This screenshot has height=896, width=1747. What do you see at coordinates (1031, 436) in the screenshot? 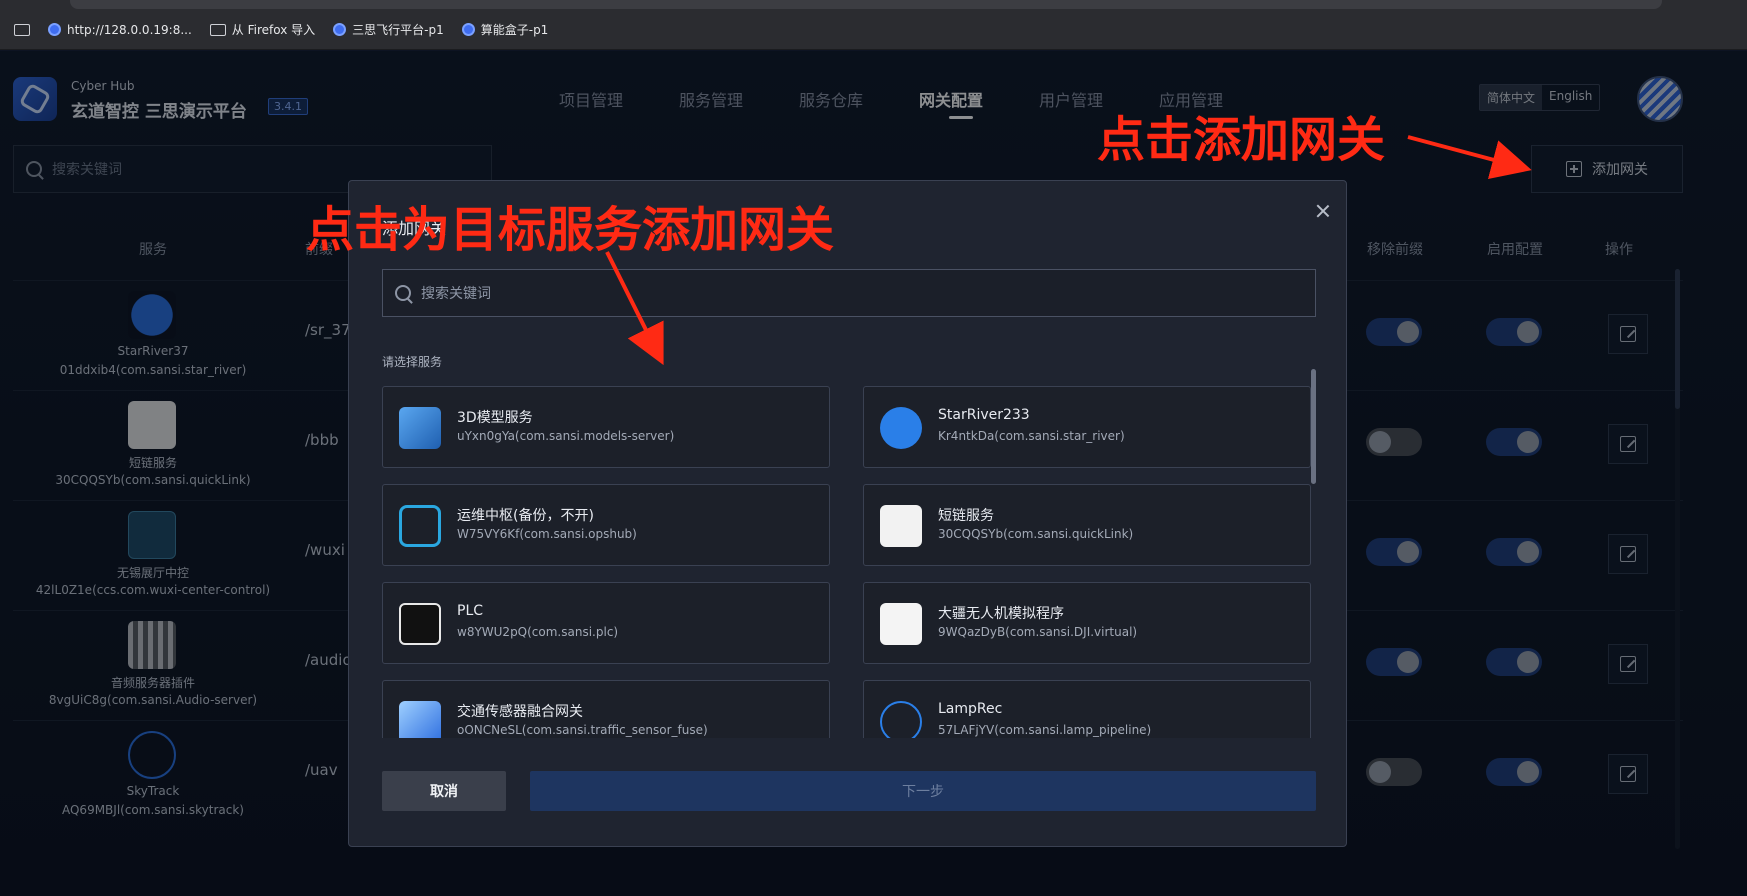
I see `card-subtitle: Kr4ntkDa(com.sansi.star_river)` at bounding box center [1031, 436].